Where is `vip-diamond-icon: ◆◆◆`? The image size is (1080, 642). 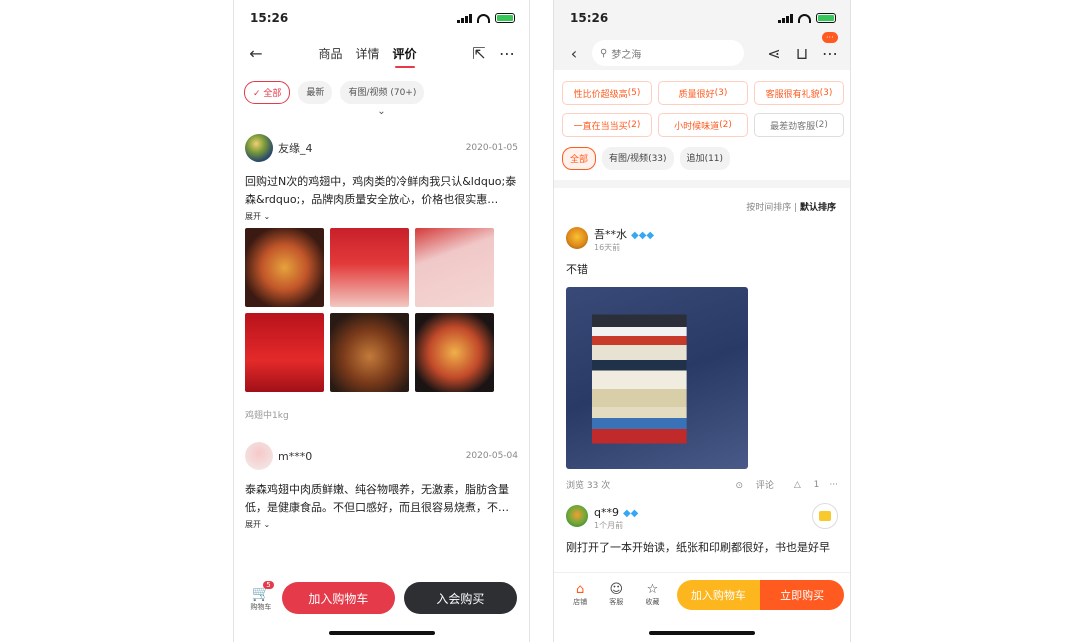
vip-diamond-icon: ◆◆◆ is located at coordinates (643, 235).